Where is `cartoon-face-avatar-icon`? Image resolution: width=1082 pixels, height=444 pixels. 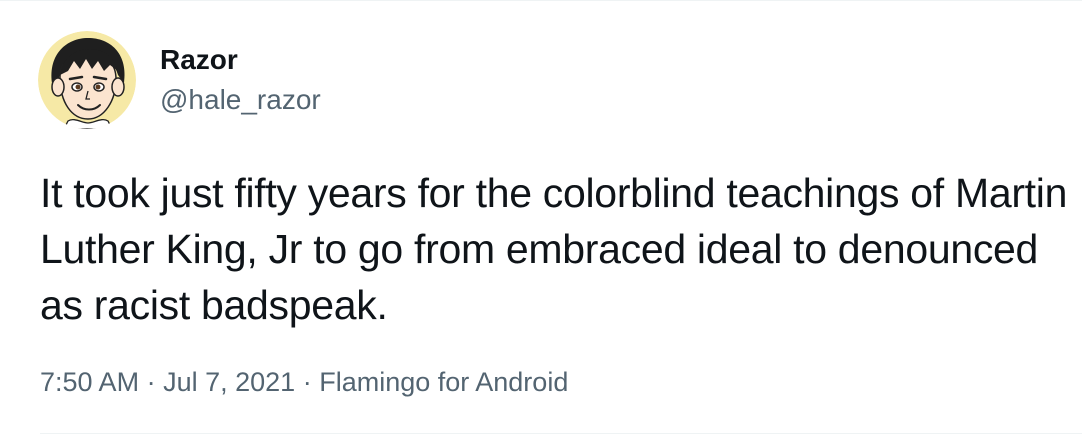
cartoon-face-avatar-icon is located at coordinates (87, 80).